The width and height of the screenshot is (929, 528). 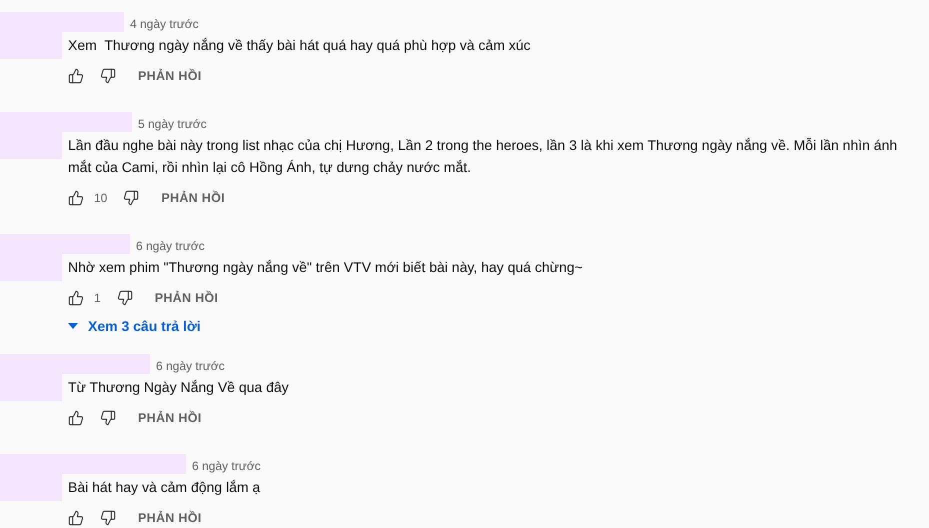 I want to click on comment-time: 4 ngày trước, so click(x=164, y=24).